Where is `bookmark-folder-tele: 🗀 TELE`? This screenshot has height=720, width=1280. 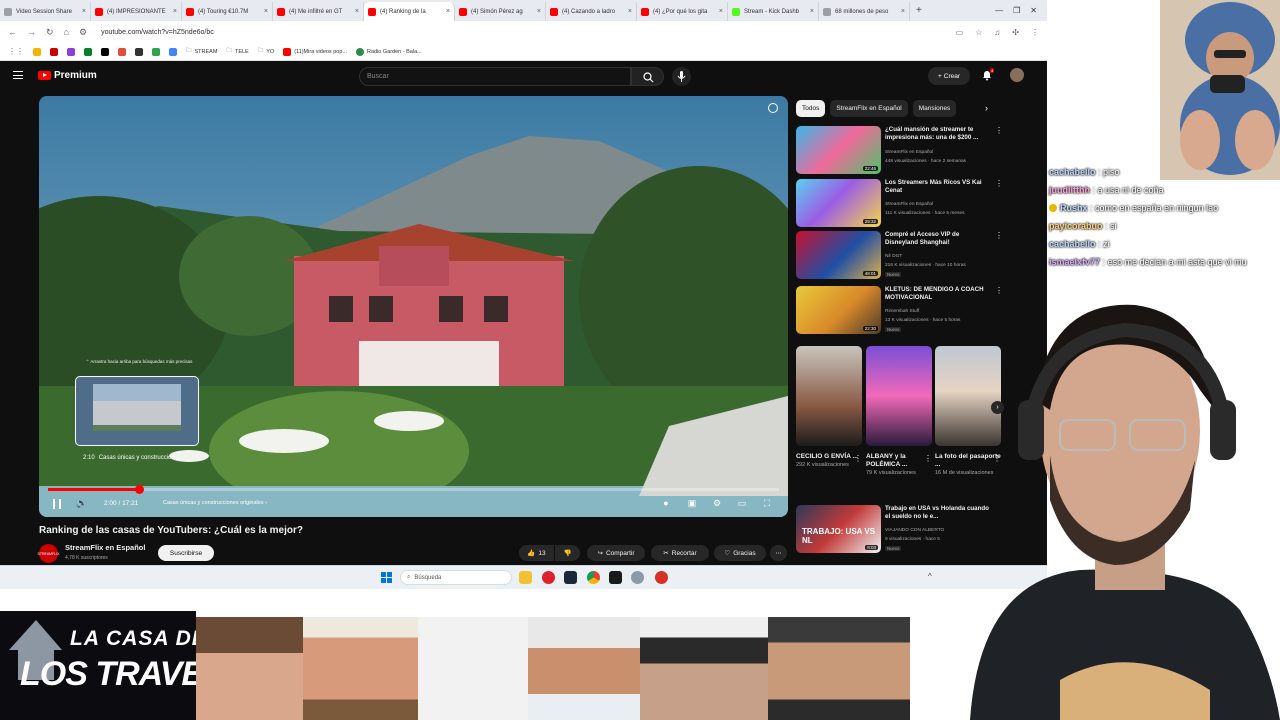
bookmark-folder-tele: 🗀 TELE is located at coordinates (237, 51).